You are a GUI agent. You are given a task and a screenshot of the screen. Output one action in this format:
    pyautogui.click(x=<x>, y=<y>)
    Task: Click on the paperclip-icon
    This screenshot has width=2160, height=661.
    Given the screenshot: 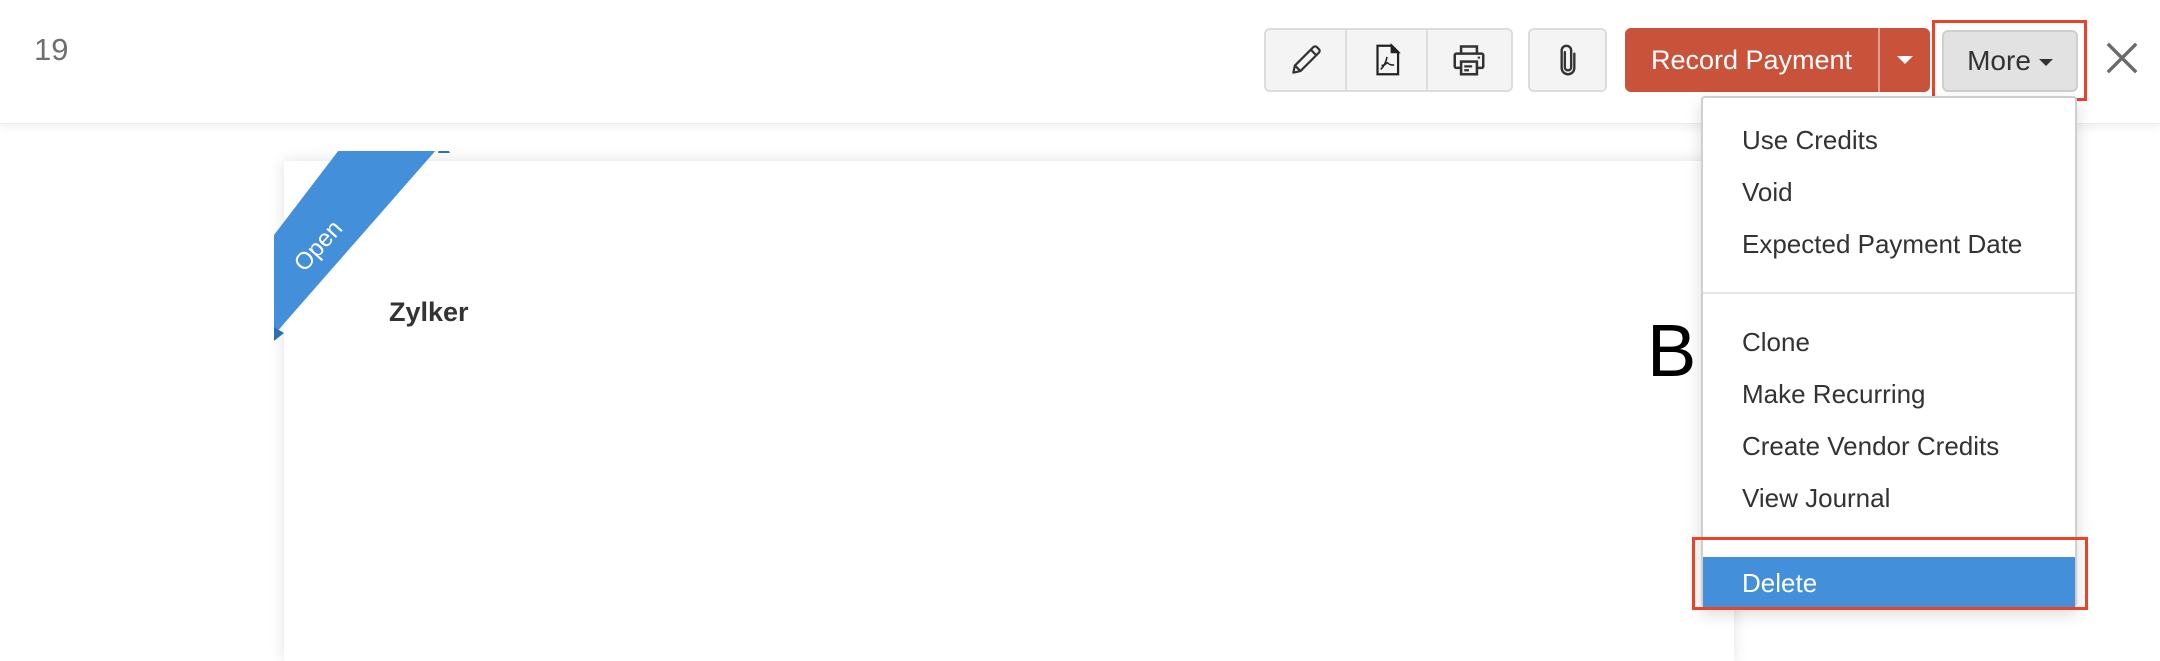 What is the action you would take?
    pyautogui.click(x=1567, y=60)
    